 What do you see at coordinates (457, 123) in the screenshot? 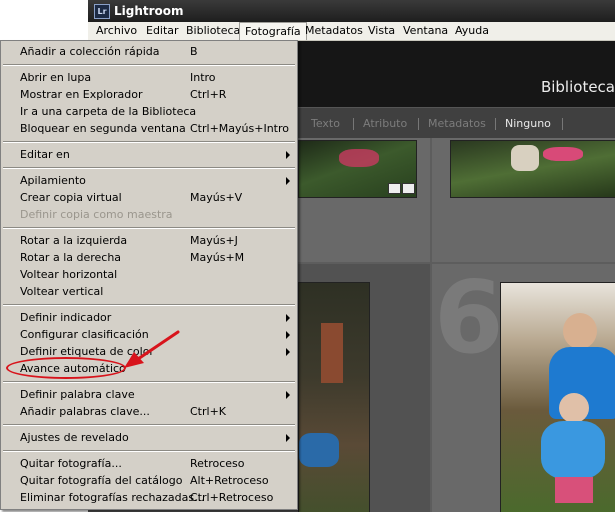
I see `filter-metadatos: Metadatos` at bounding box center [457, 123].